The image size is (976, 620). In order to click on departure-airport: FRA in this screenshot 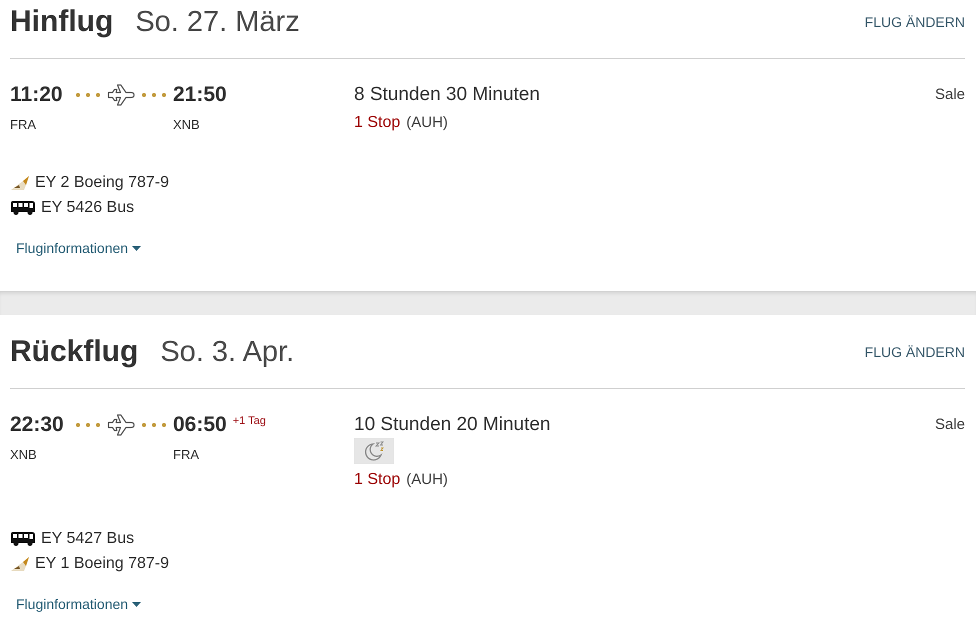, I will do `click(23, 125)`.